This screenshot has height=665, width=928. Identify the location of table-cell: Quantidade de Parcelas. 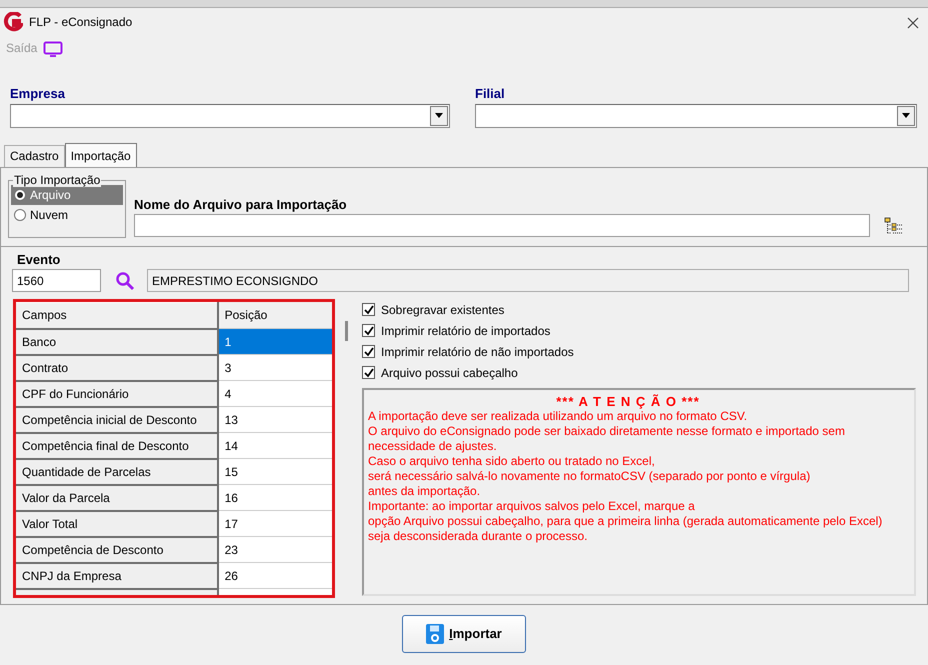
(117, 471).